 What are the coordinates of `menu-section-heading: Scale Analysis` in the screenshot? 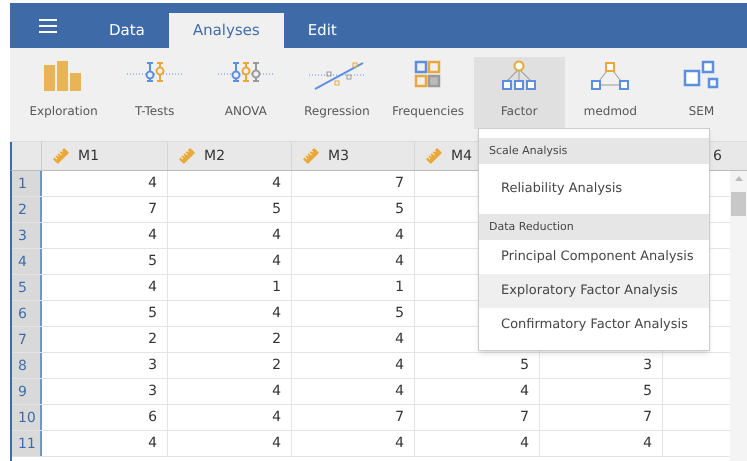 It's located at (594, 151).